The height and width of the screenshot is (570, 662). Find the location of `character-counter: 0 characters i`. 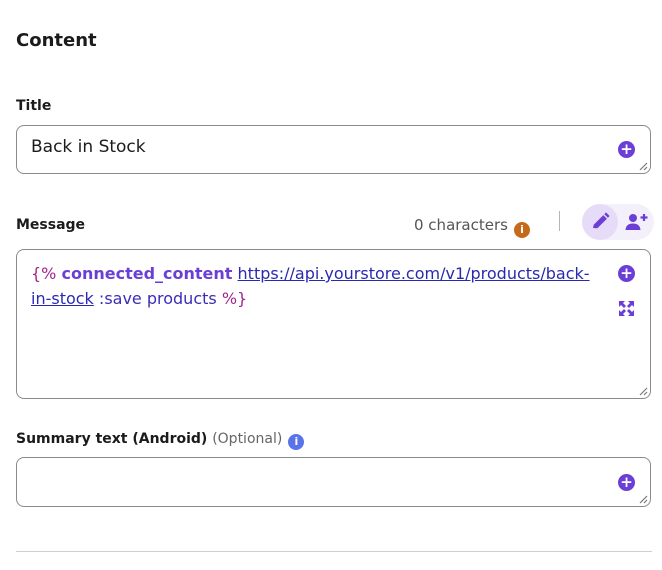

character-counter: 0 characters i is located at coordinates (472, 227).